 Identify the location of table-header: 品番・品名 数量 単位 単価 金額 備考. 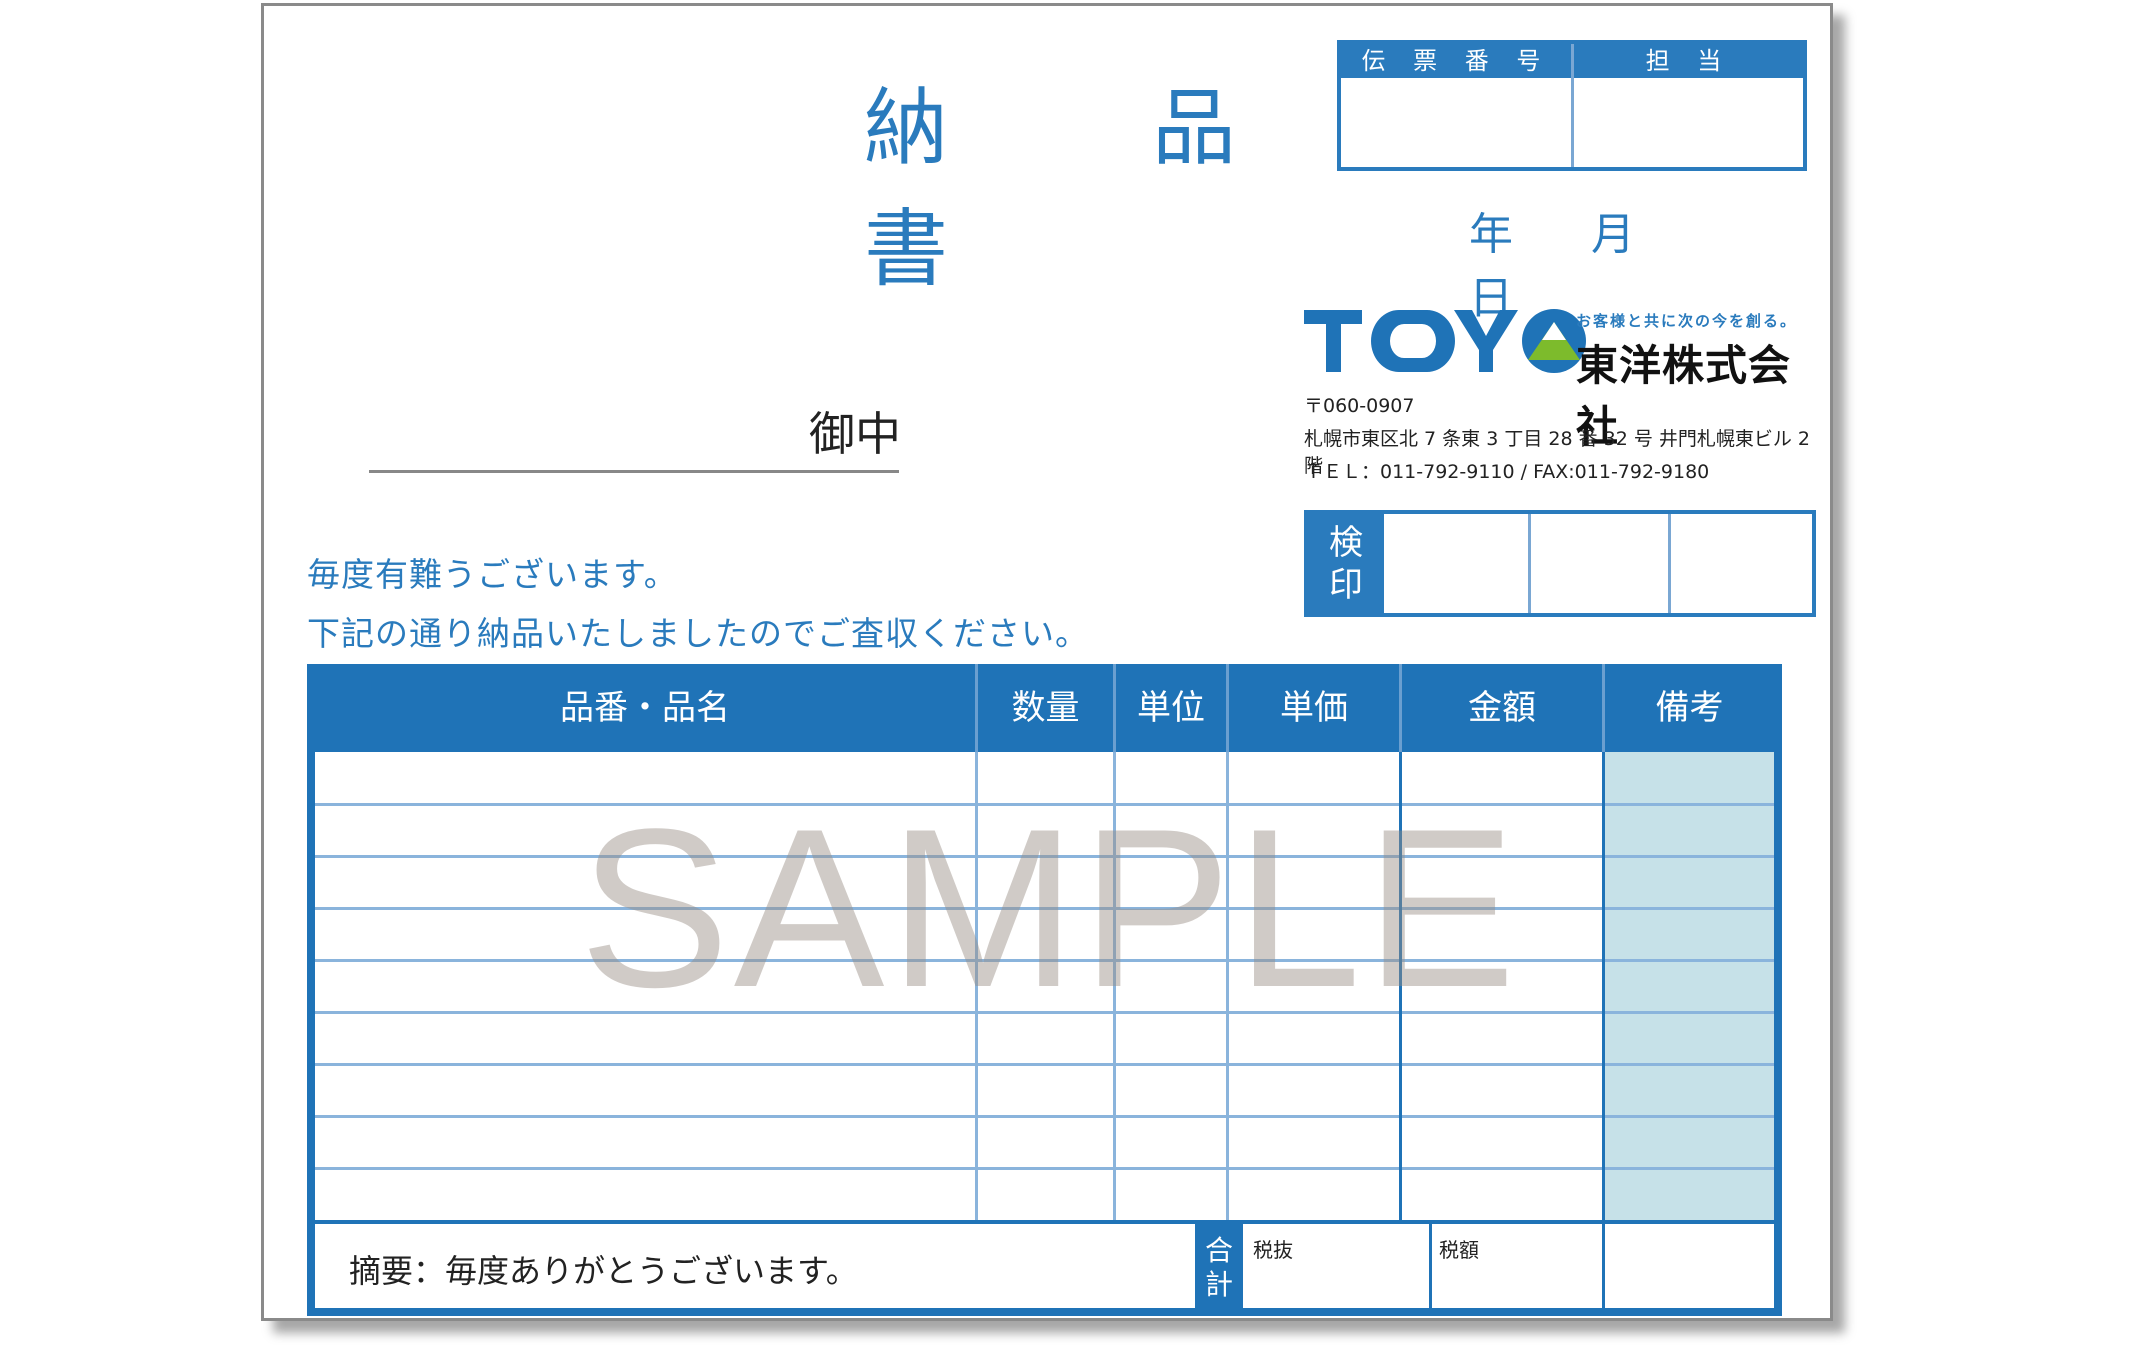
(1044, 708).